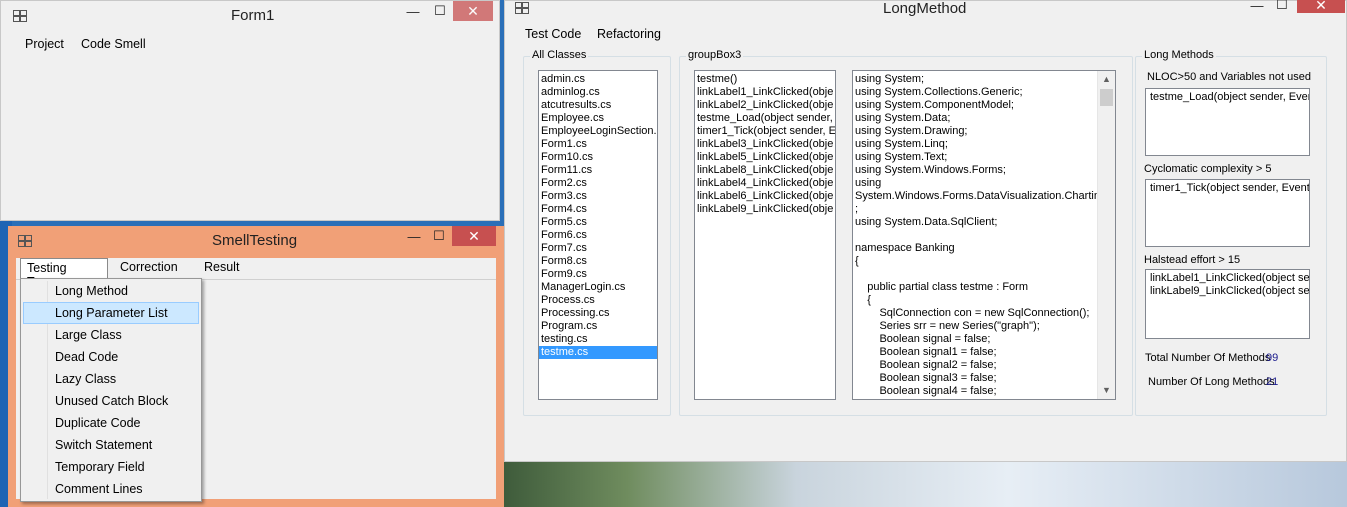  Describe the element at coordinates (111, 467) in the screenshot. I see `menu-item-temporary-field: Temporary Field` at that location.